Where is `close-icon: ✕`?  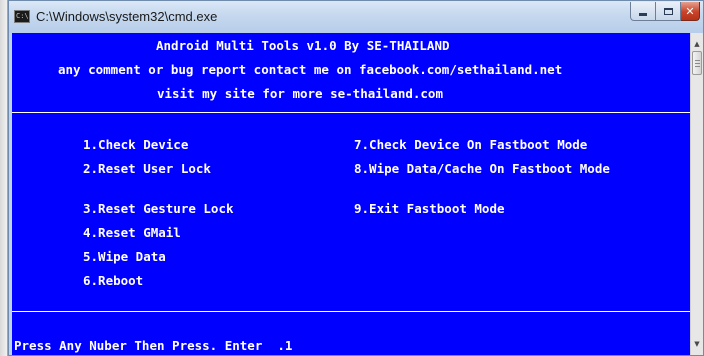
close-icon: ✕ is located at coordinates (690, 11).